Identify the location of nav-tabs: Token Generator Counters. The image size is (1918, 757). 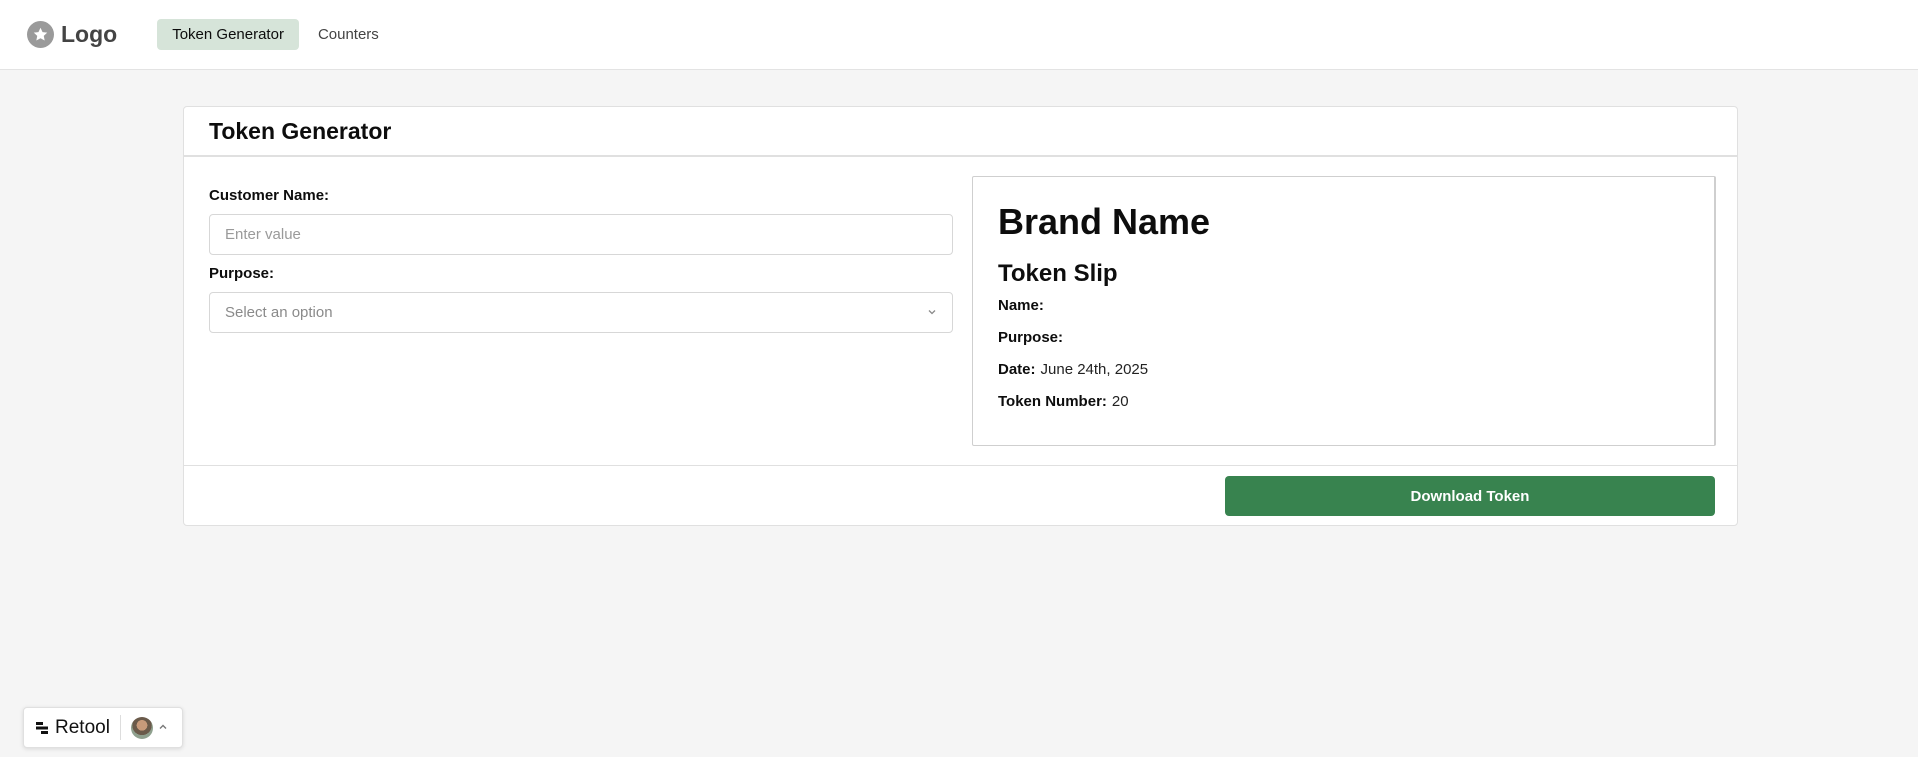
(277, 34).